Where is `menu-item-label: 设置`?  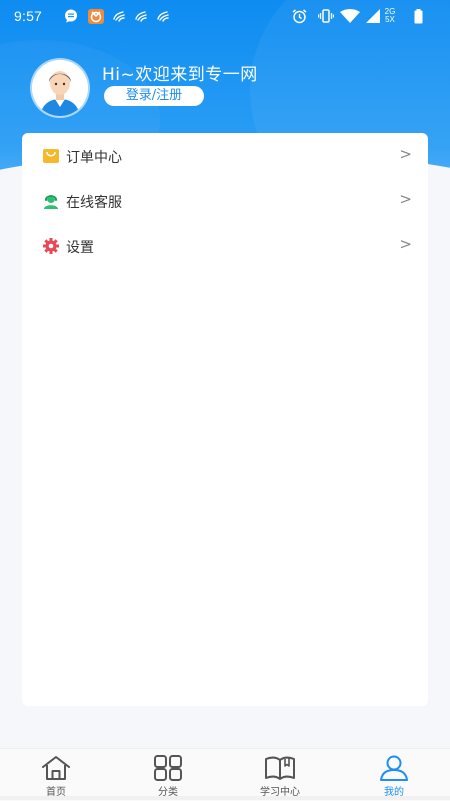 menu-item-label: 设置 is located at coordinates (80, 248).